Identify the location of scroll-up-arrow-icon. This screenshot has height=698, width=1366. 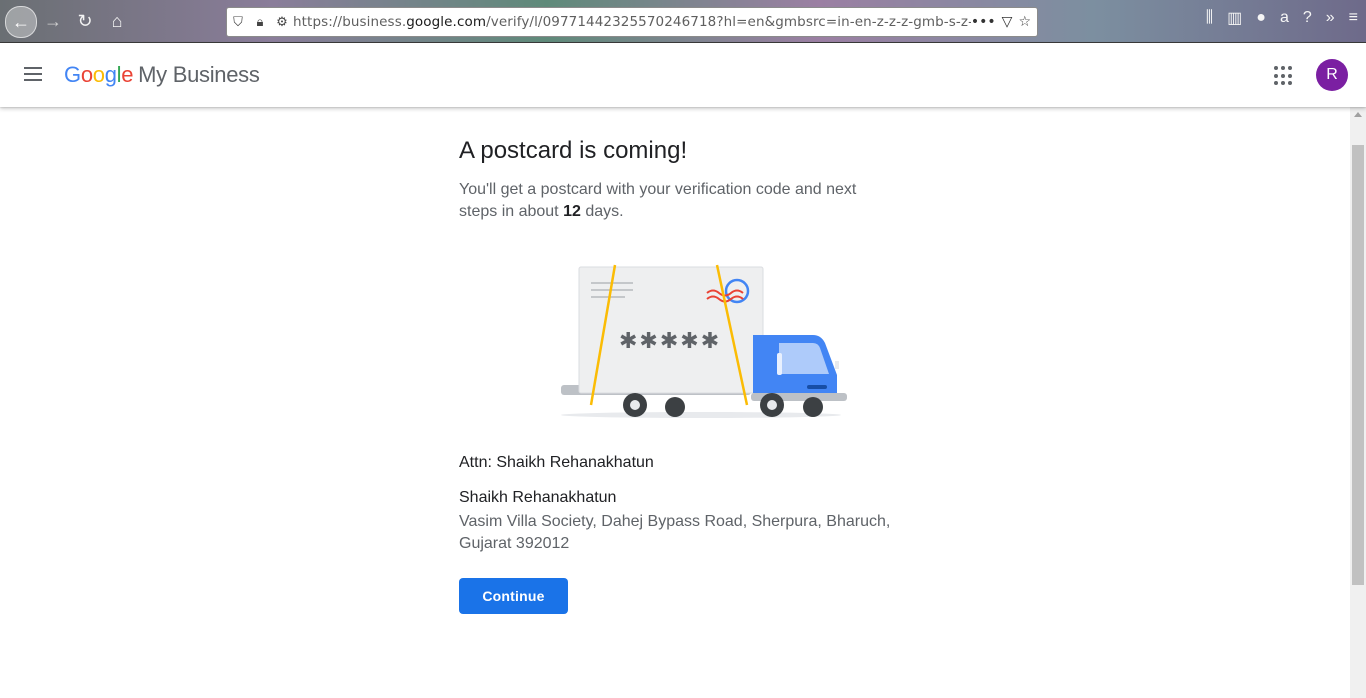
(1358, 114).